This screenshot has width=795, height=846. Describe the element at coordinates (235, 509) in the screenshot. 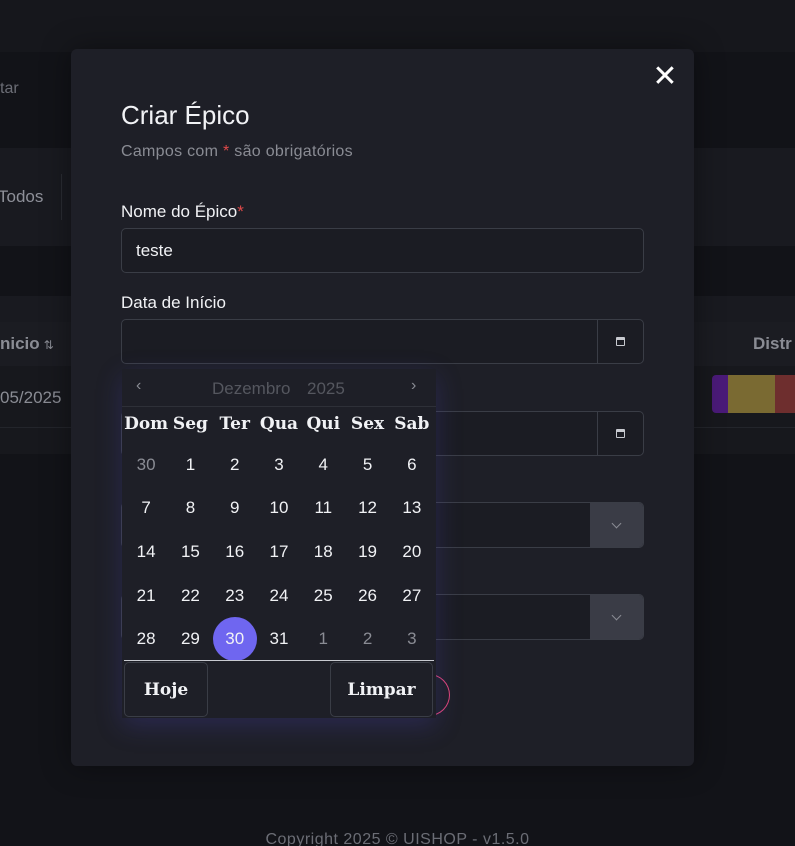

I see `calendar-day: 9` at that location.